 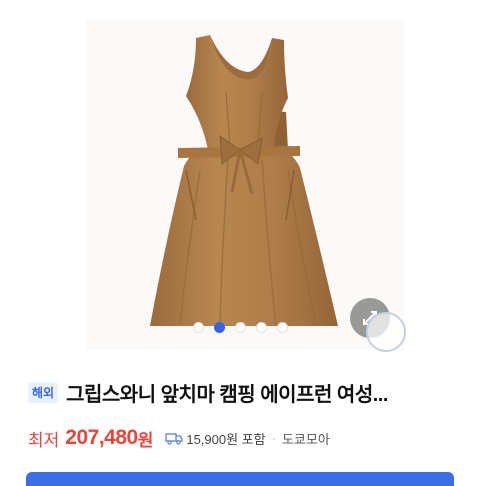 What do you see at coordinates (43, 392) in the screenshot?
I see `overseas-badge: 해외` at bounding box center [43, 392].